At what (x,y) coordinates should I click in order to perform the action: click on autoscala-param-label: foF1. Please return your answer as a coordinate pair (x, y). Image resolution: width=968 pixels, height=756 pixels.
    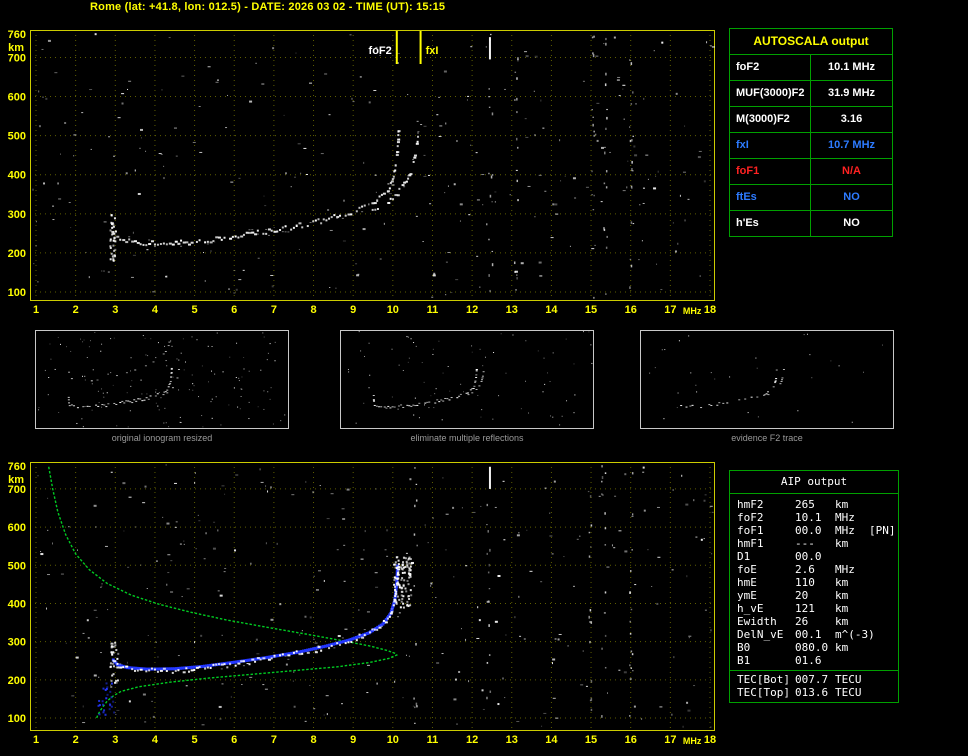
    Looking at the image, I should click on (770, 171).